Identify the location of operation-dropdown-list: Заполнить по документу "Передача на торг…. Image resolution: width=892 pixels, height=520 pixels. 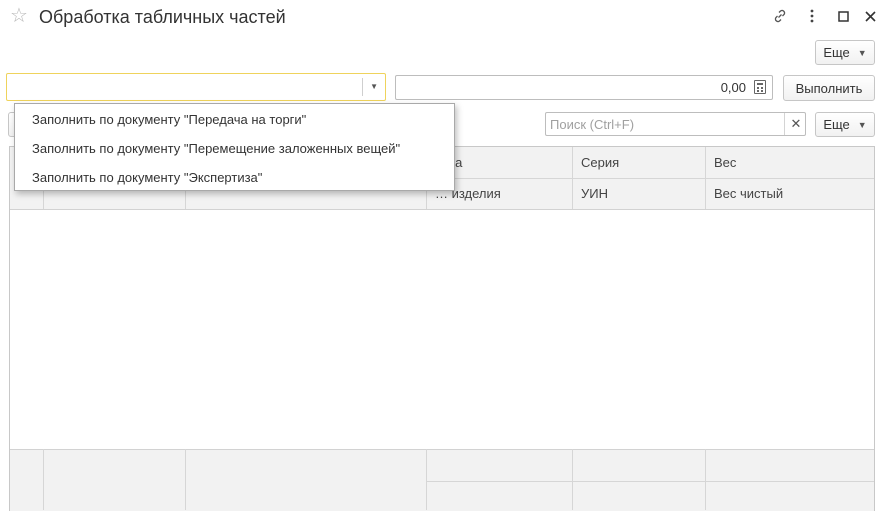
(234, 147).